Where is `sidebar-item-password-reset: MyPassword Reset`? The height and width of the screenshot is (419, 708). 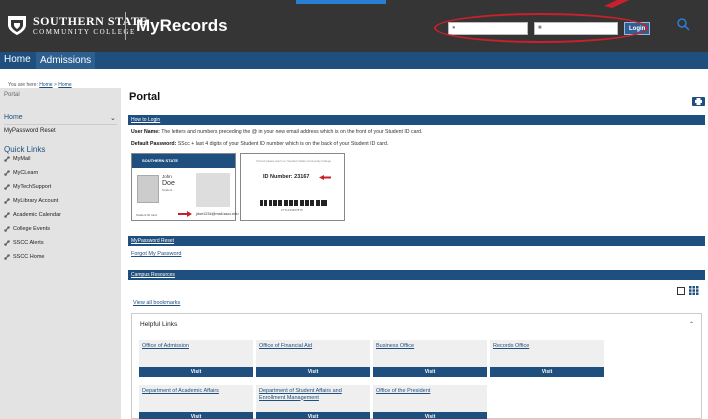 sidebar-item-password-reset: MyPassword Reset is located at coordinates (30, 131).